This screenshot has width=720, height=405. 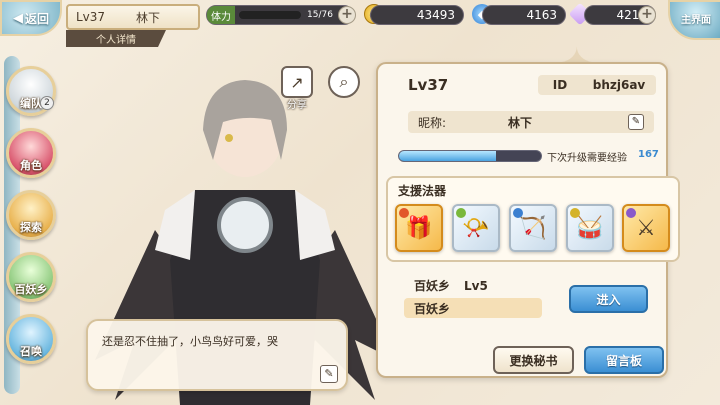 I want to click on back-button: ◀ 返回, so click(x=31, y=18).